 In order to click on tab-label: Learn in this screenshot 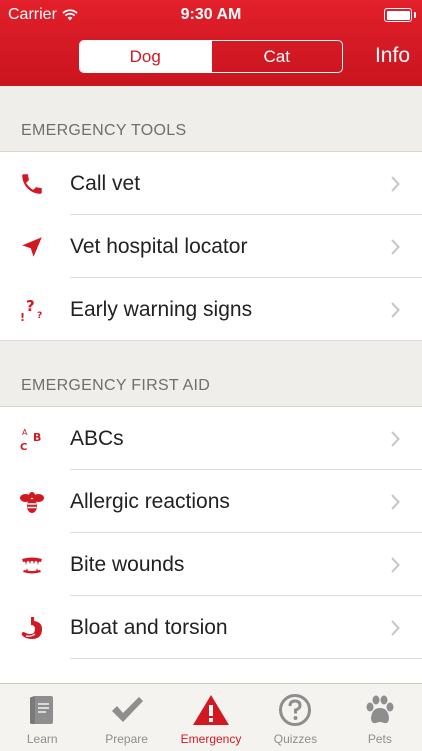, I will do `click(42, 739)`.